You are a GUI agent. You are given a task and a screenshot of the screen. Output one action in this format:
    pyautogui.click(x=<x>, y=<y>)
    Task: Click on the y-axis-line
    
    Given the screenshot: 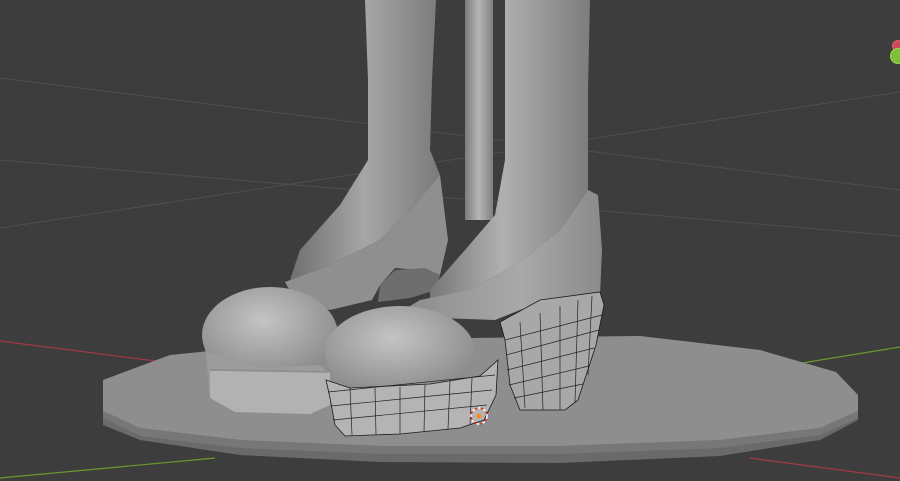 What is the action you would take?
    pyautogui.click(x=108, y=468)
    